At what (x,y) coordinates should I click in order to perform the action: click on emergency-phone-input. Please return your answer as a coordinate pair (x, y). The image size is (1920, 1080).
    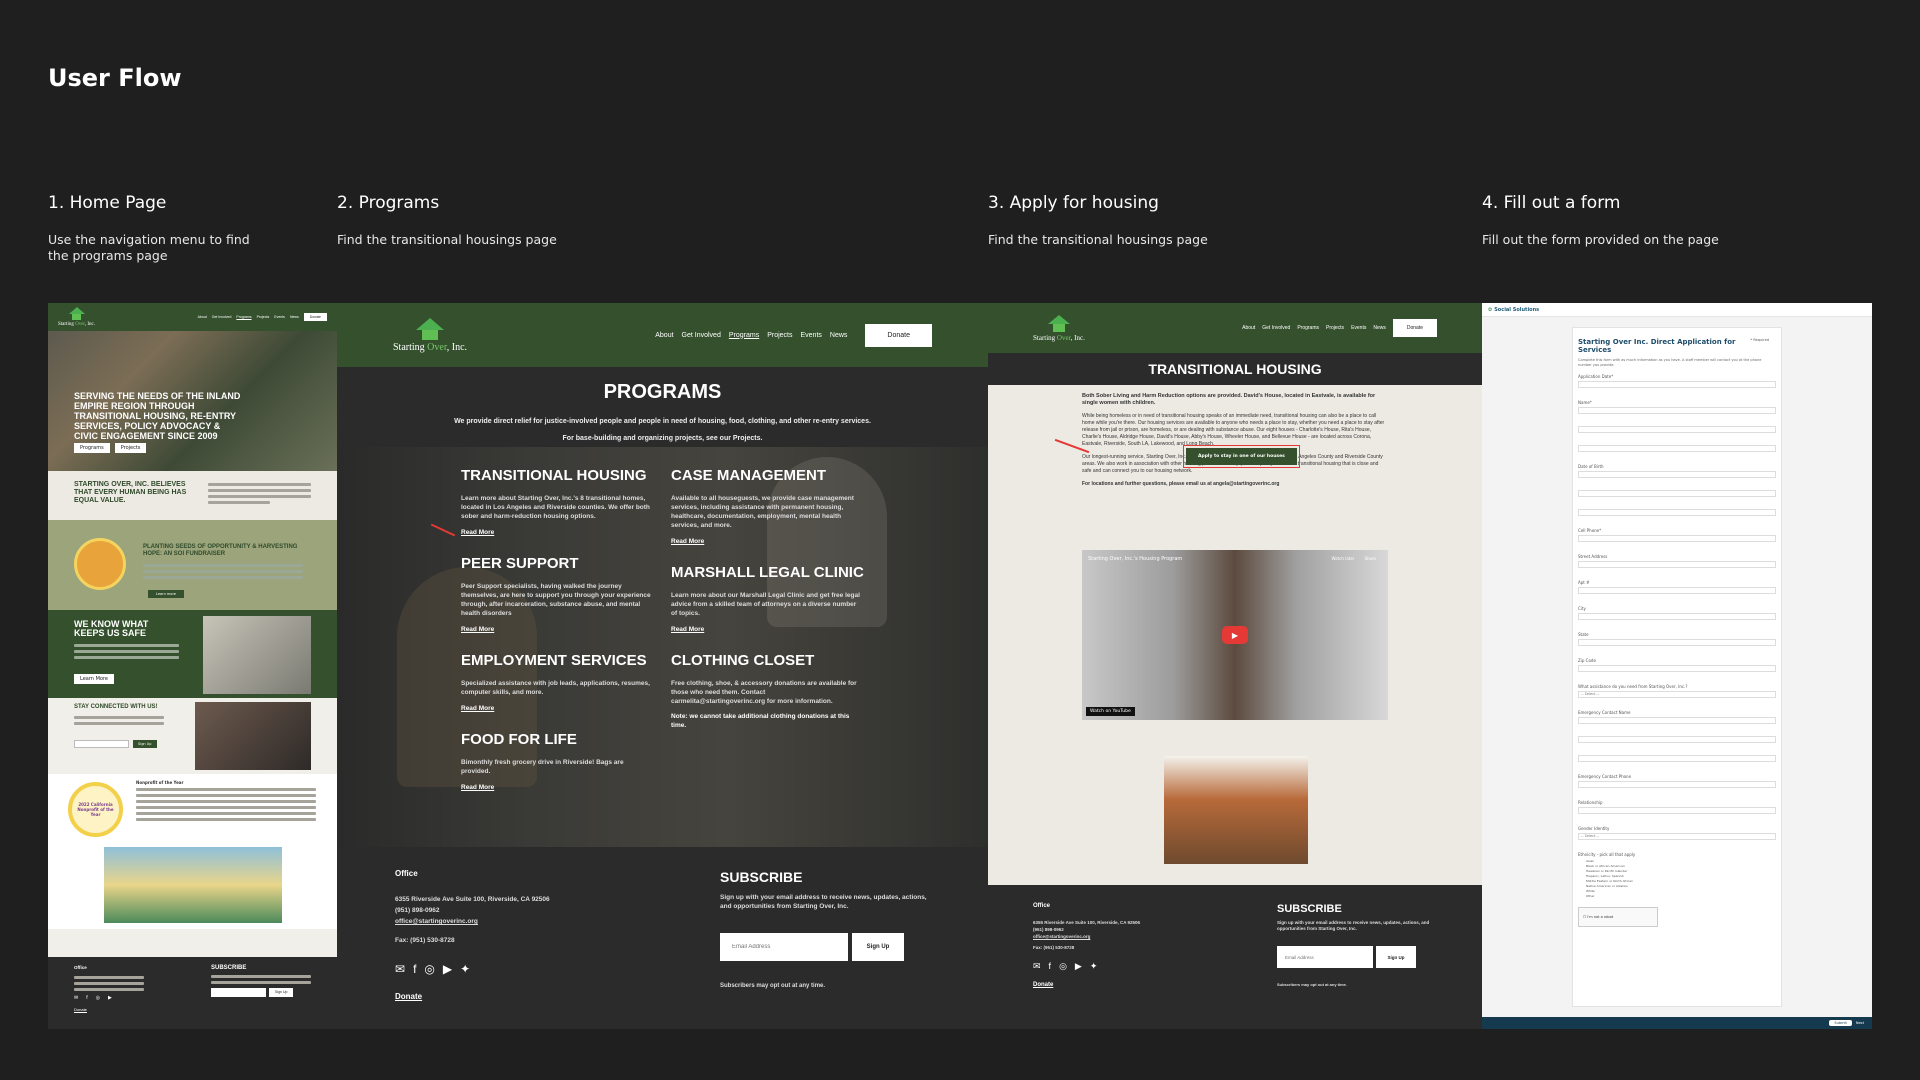
    Looking at the image, I should click on (1677, 784).